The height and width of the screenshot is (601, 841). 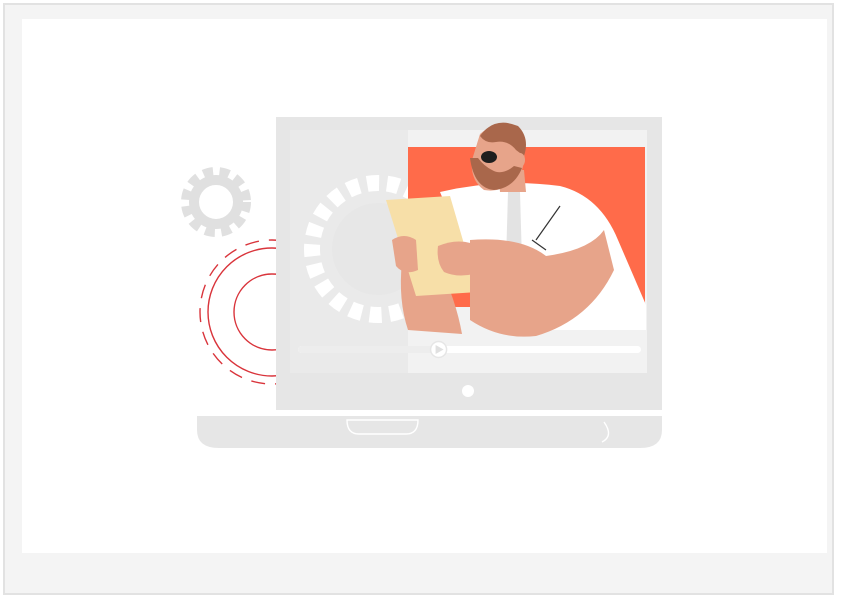 What do you see at coordinates (216, 202) in the screenshot?
I see `gear-icon` at bounding box center [216, 202].